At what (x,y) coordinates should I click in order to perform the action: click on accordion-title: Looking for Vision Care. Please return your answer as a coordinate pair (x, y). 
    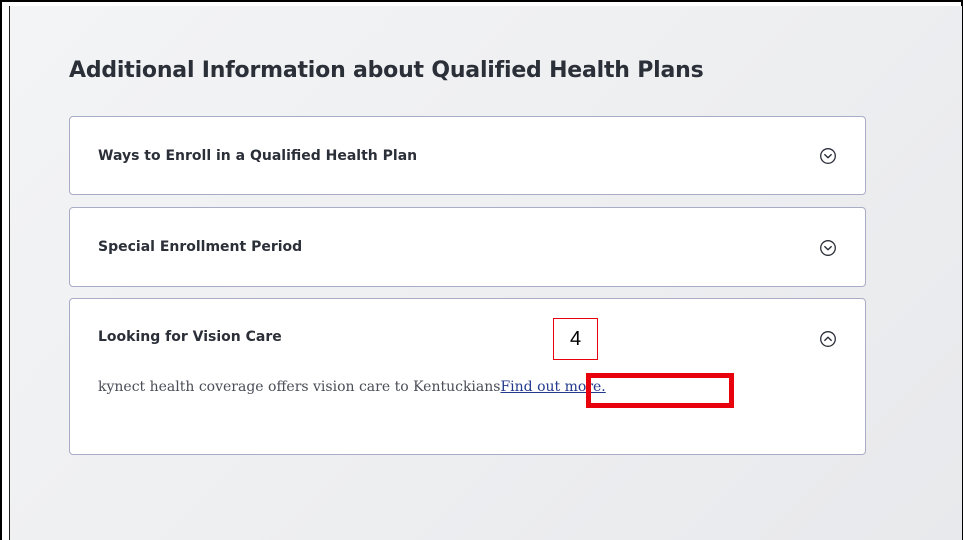
    Looking at the image, I should click on (190, 337).